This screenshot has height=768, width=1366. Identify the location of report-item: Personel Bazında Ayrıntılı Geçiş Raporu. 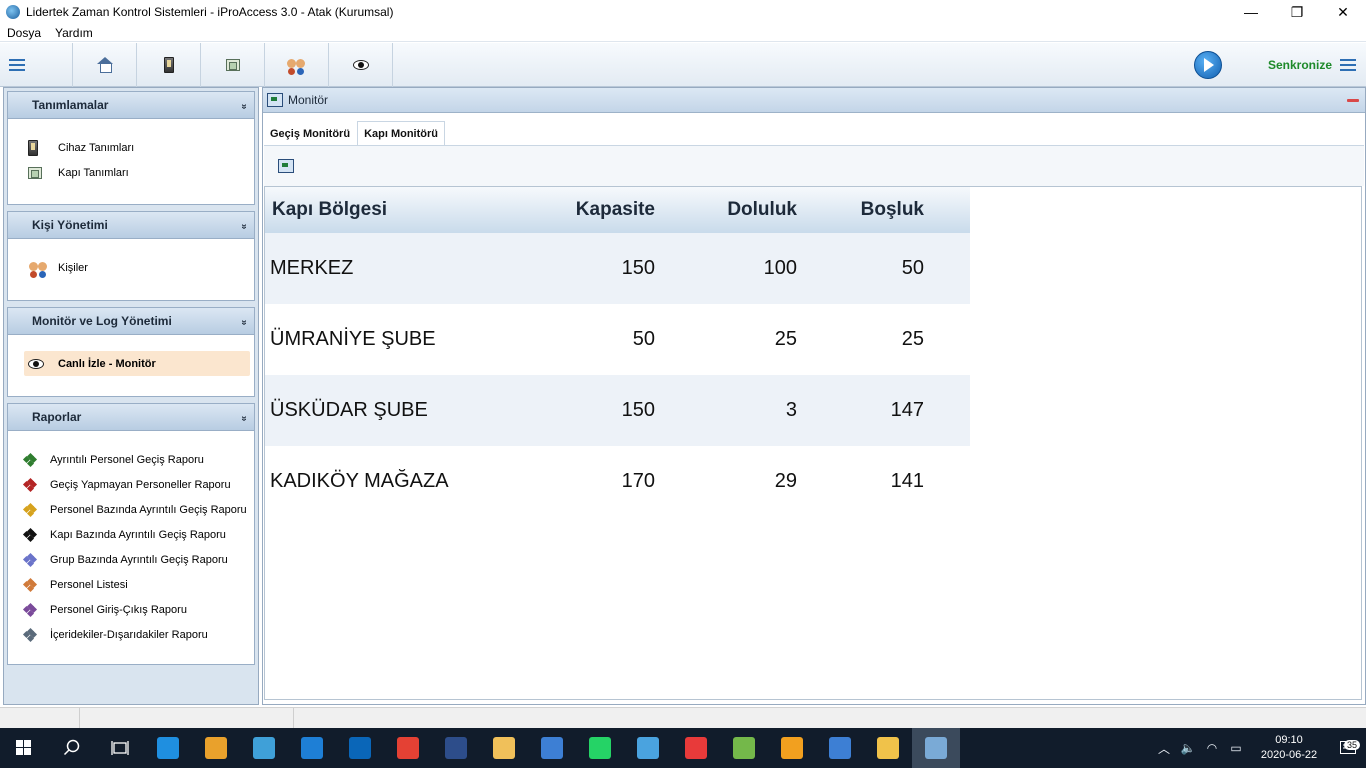
(131, 509).